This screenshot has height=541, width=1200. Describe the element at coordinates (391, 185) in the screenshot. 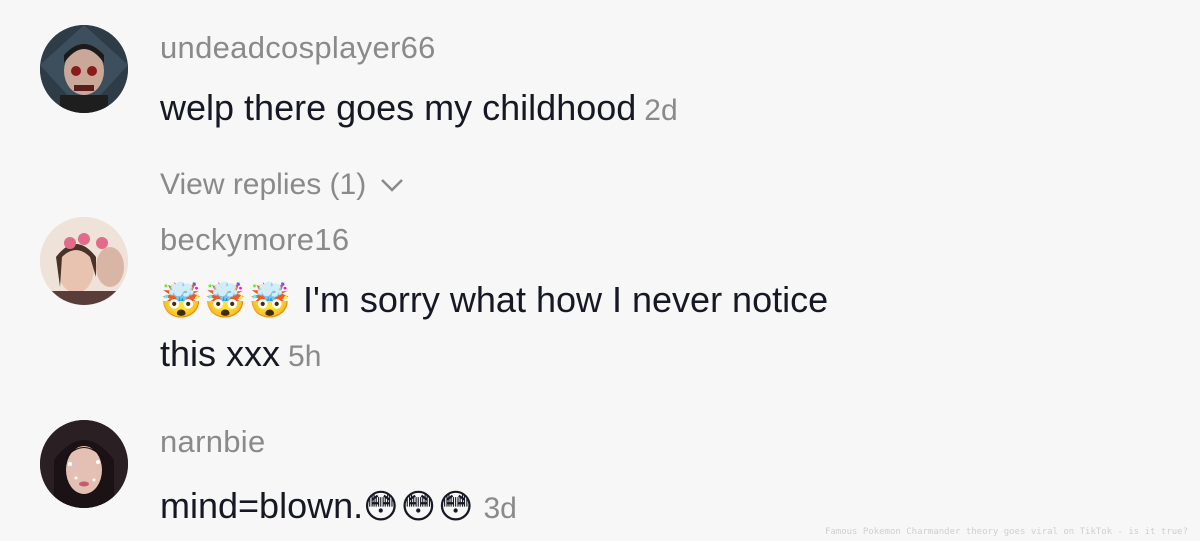

I see `chevron-down-icon` at that location.